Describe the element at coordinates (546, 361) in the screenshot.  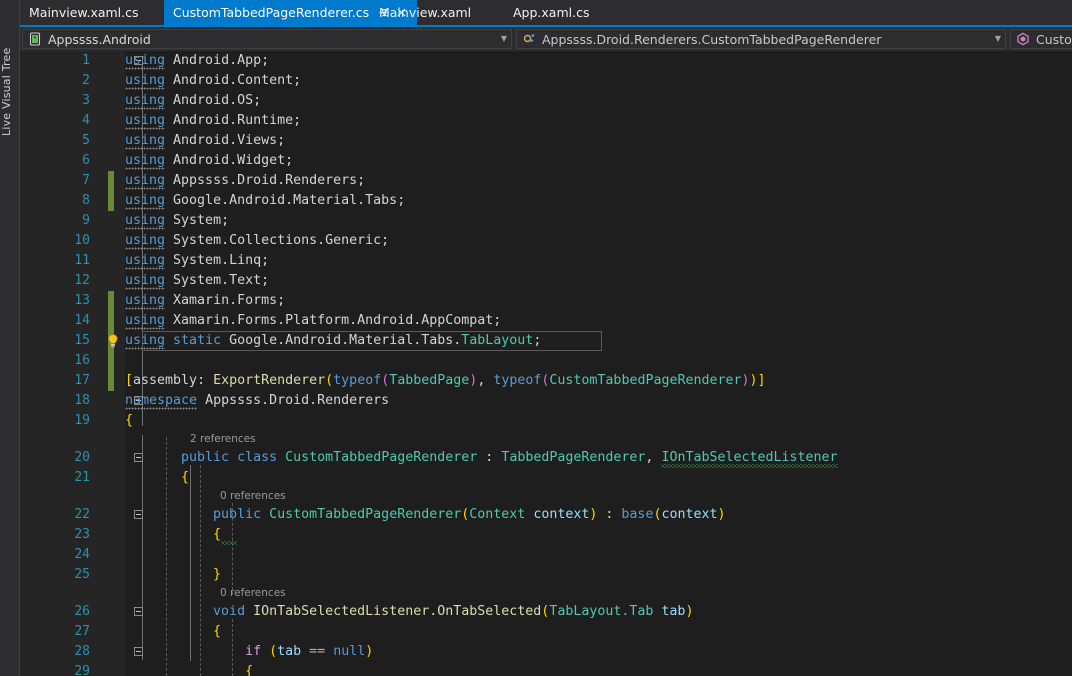
I see `code-line-16: 16` at that location.